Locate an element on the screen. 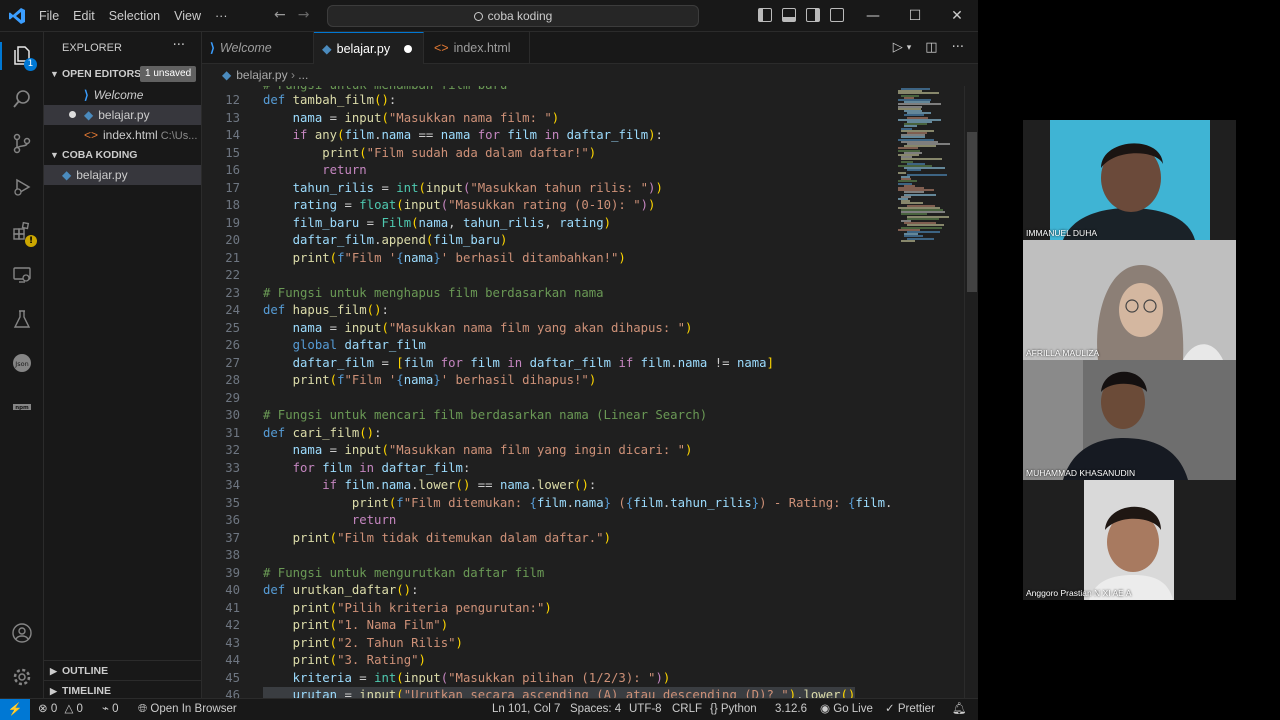 Image resolution: width=1280 pixels, height=720 pixels. language-mode: {} Python is located at coordinates (733, 709).